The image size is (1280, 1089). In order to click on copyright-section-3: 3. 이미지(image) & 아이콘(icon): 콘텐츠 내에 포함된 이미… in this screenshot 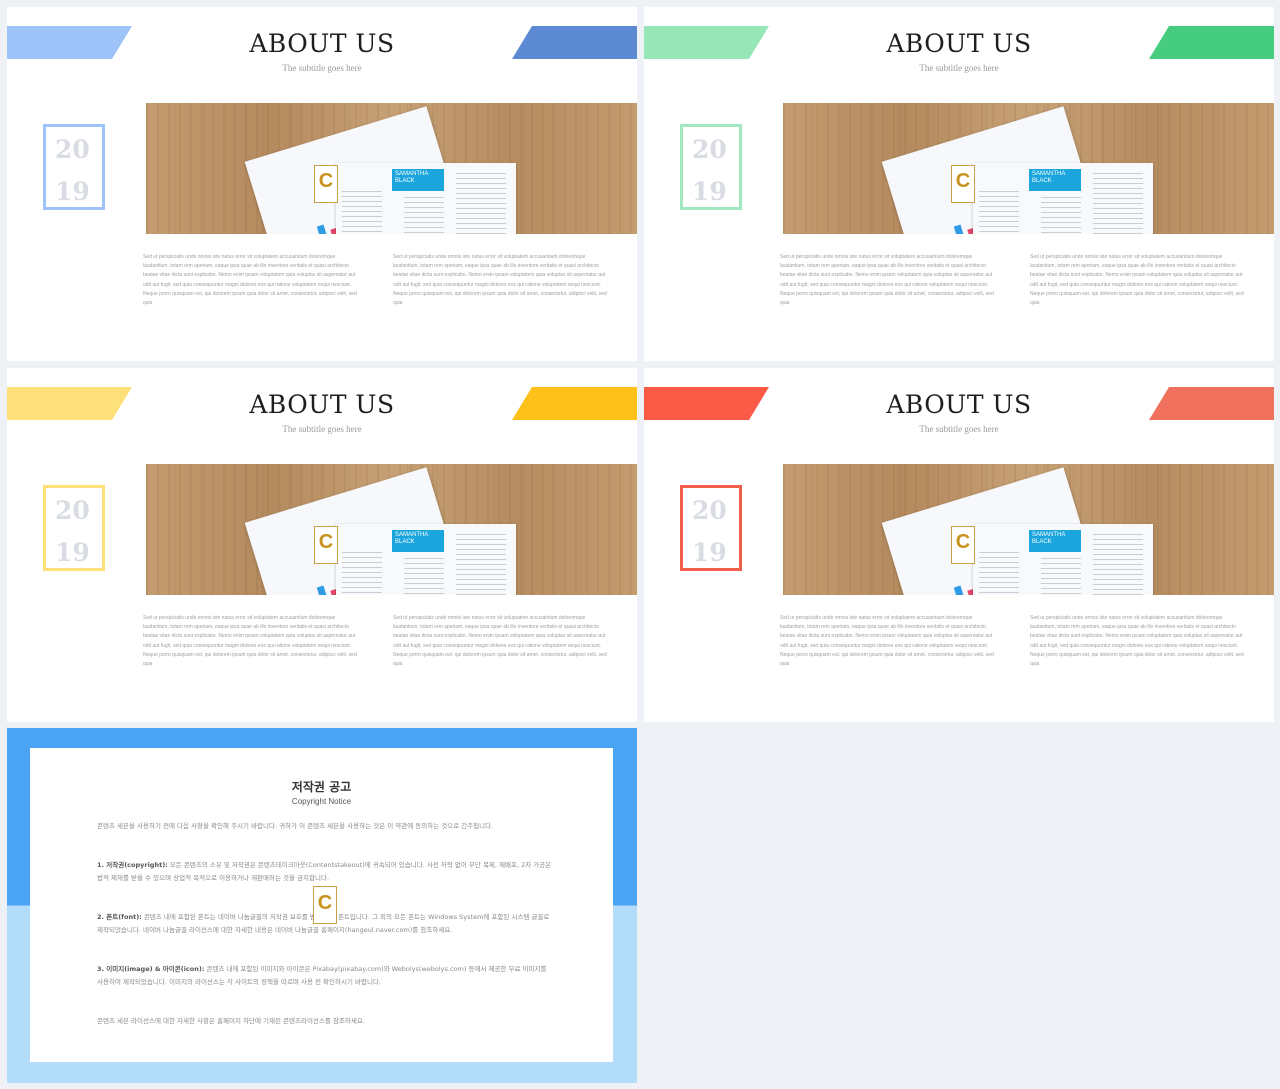, I will do `click(324, 976)`.